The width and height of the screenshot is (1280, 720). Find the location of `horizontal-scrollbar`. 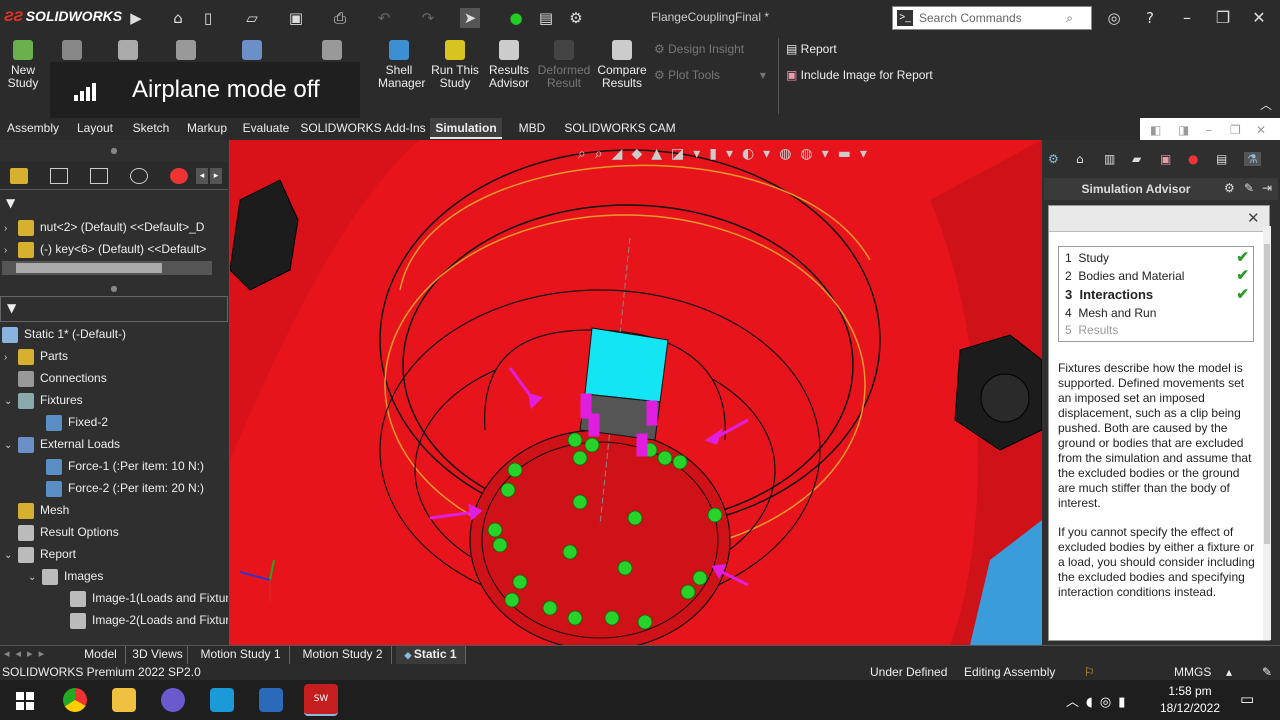

horizontal-scrollbar is located at coordinates (107, 268).